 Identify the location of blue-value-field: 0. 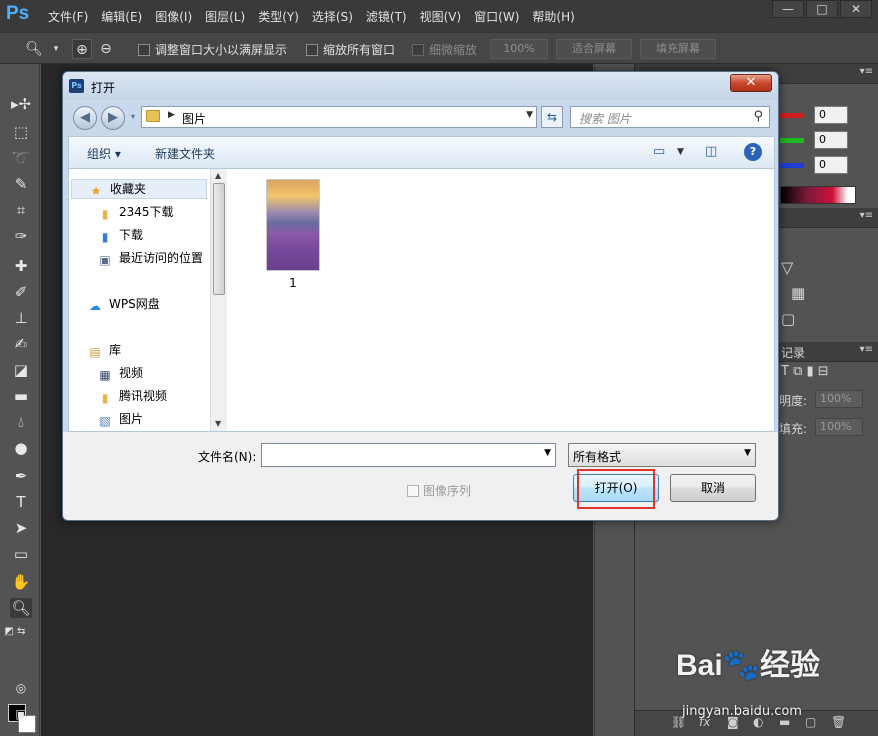
(831, 165).